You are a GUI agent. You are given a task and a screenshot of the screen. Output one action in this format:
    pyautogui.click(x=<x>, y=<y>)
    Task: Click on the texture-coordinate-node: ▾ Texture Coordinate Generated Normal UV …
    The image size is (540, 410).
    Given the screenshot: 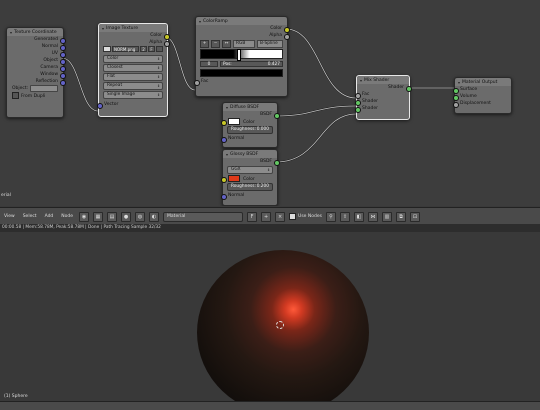 What is the action you would take?
    pyautogui.click(x=36, y=72)
    